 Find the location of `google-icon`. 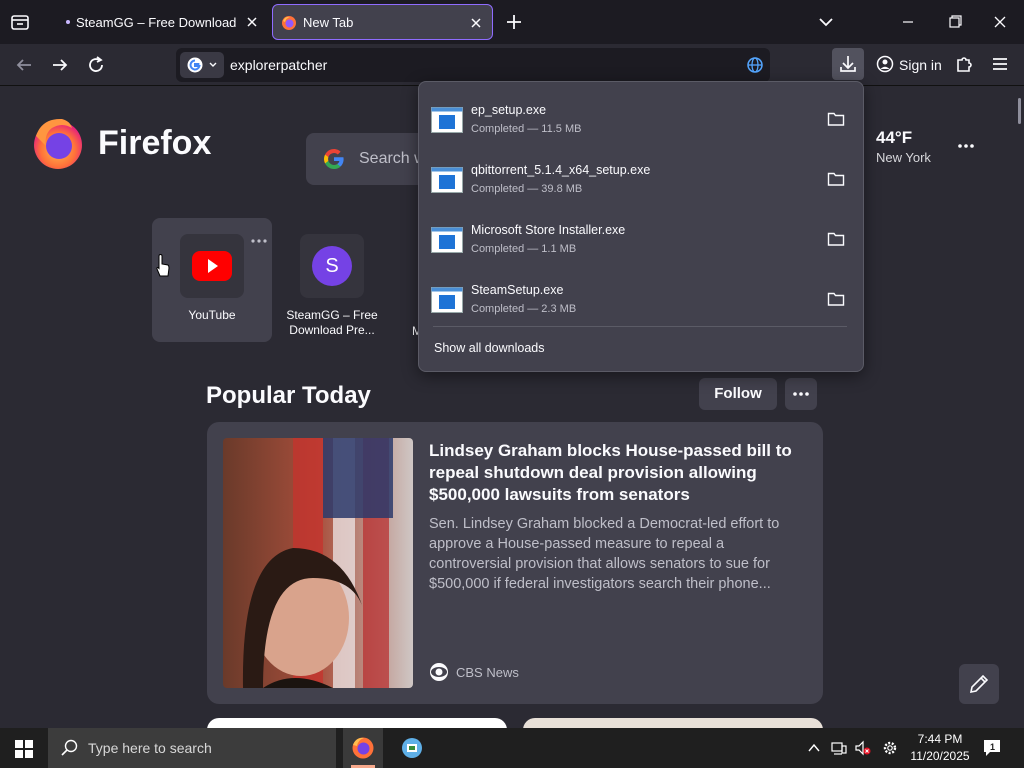

google-icon is located at coordinates (334, 159).